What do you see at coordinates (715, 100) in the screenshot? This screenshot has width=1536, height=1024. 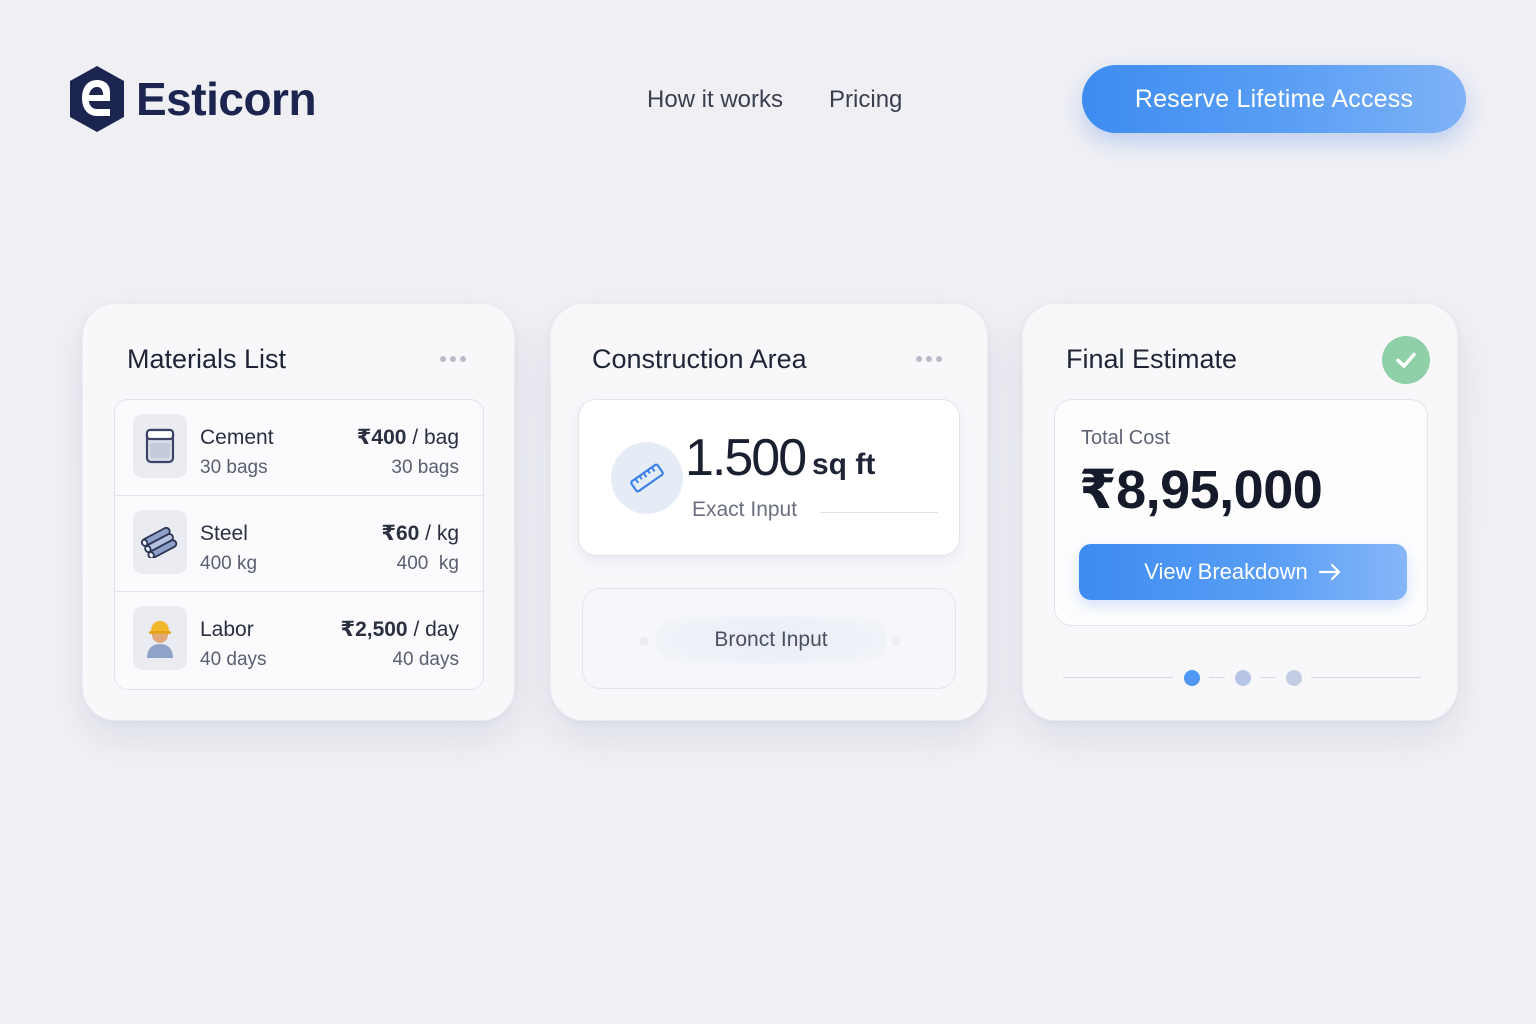 I see `nav-link-how-it-works: How it works` at bounding box center [715, 100].